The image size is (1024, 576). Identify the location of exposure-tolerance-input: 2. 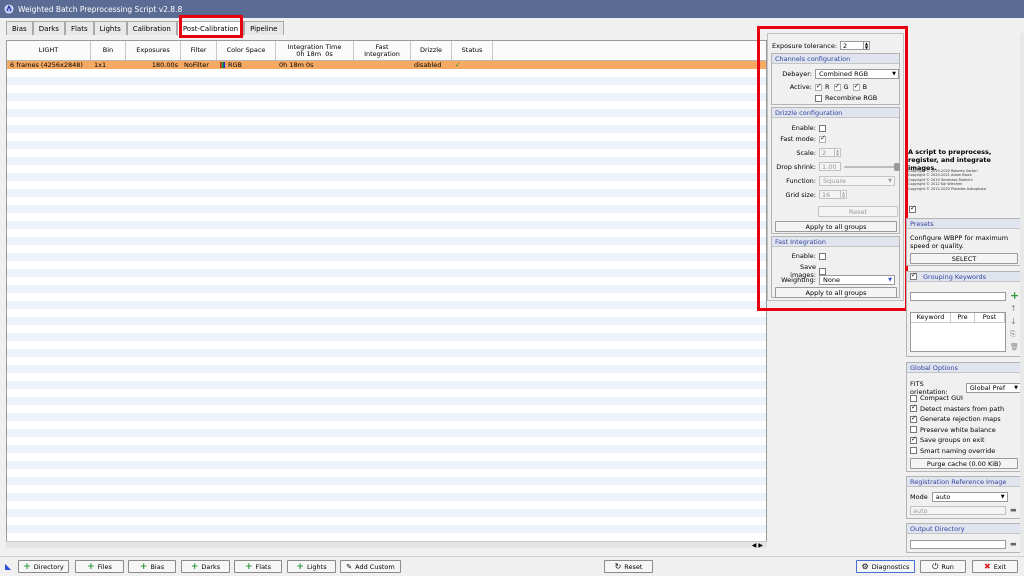
(852, 45).